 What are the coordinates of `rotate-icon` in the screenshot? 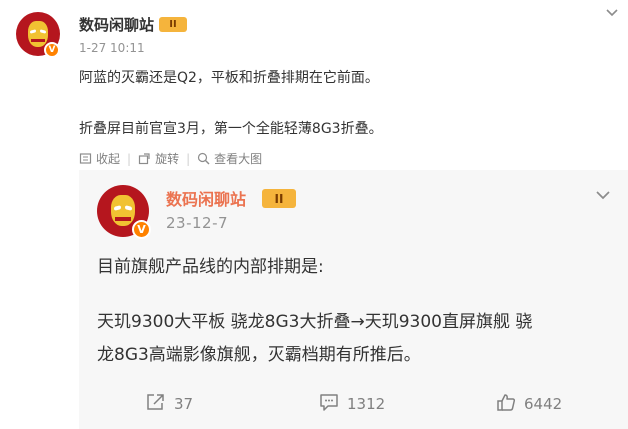 It's located at (144, 158).